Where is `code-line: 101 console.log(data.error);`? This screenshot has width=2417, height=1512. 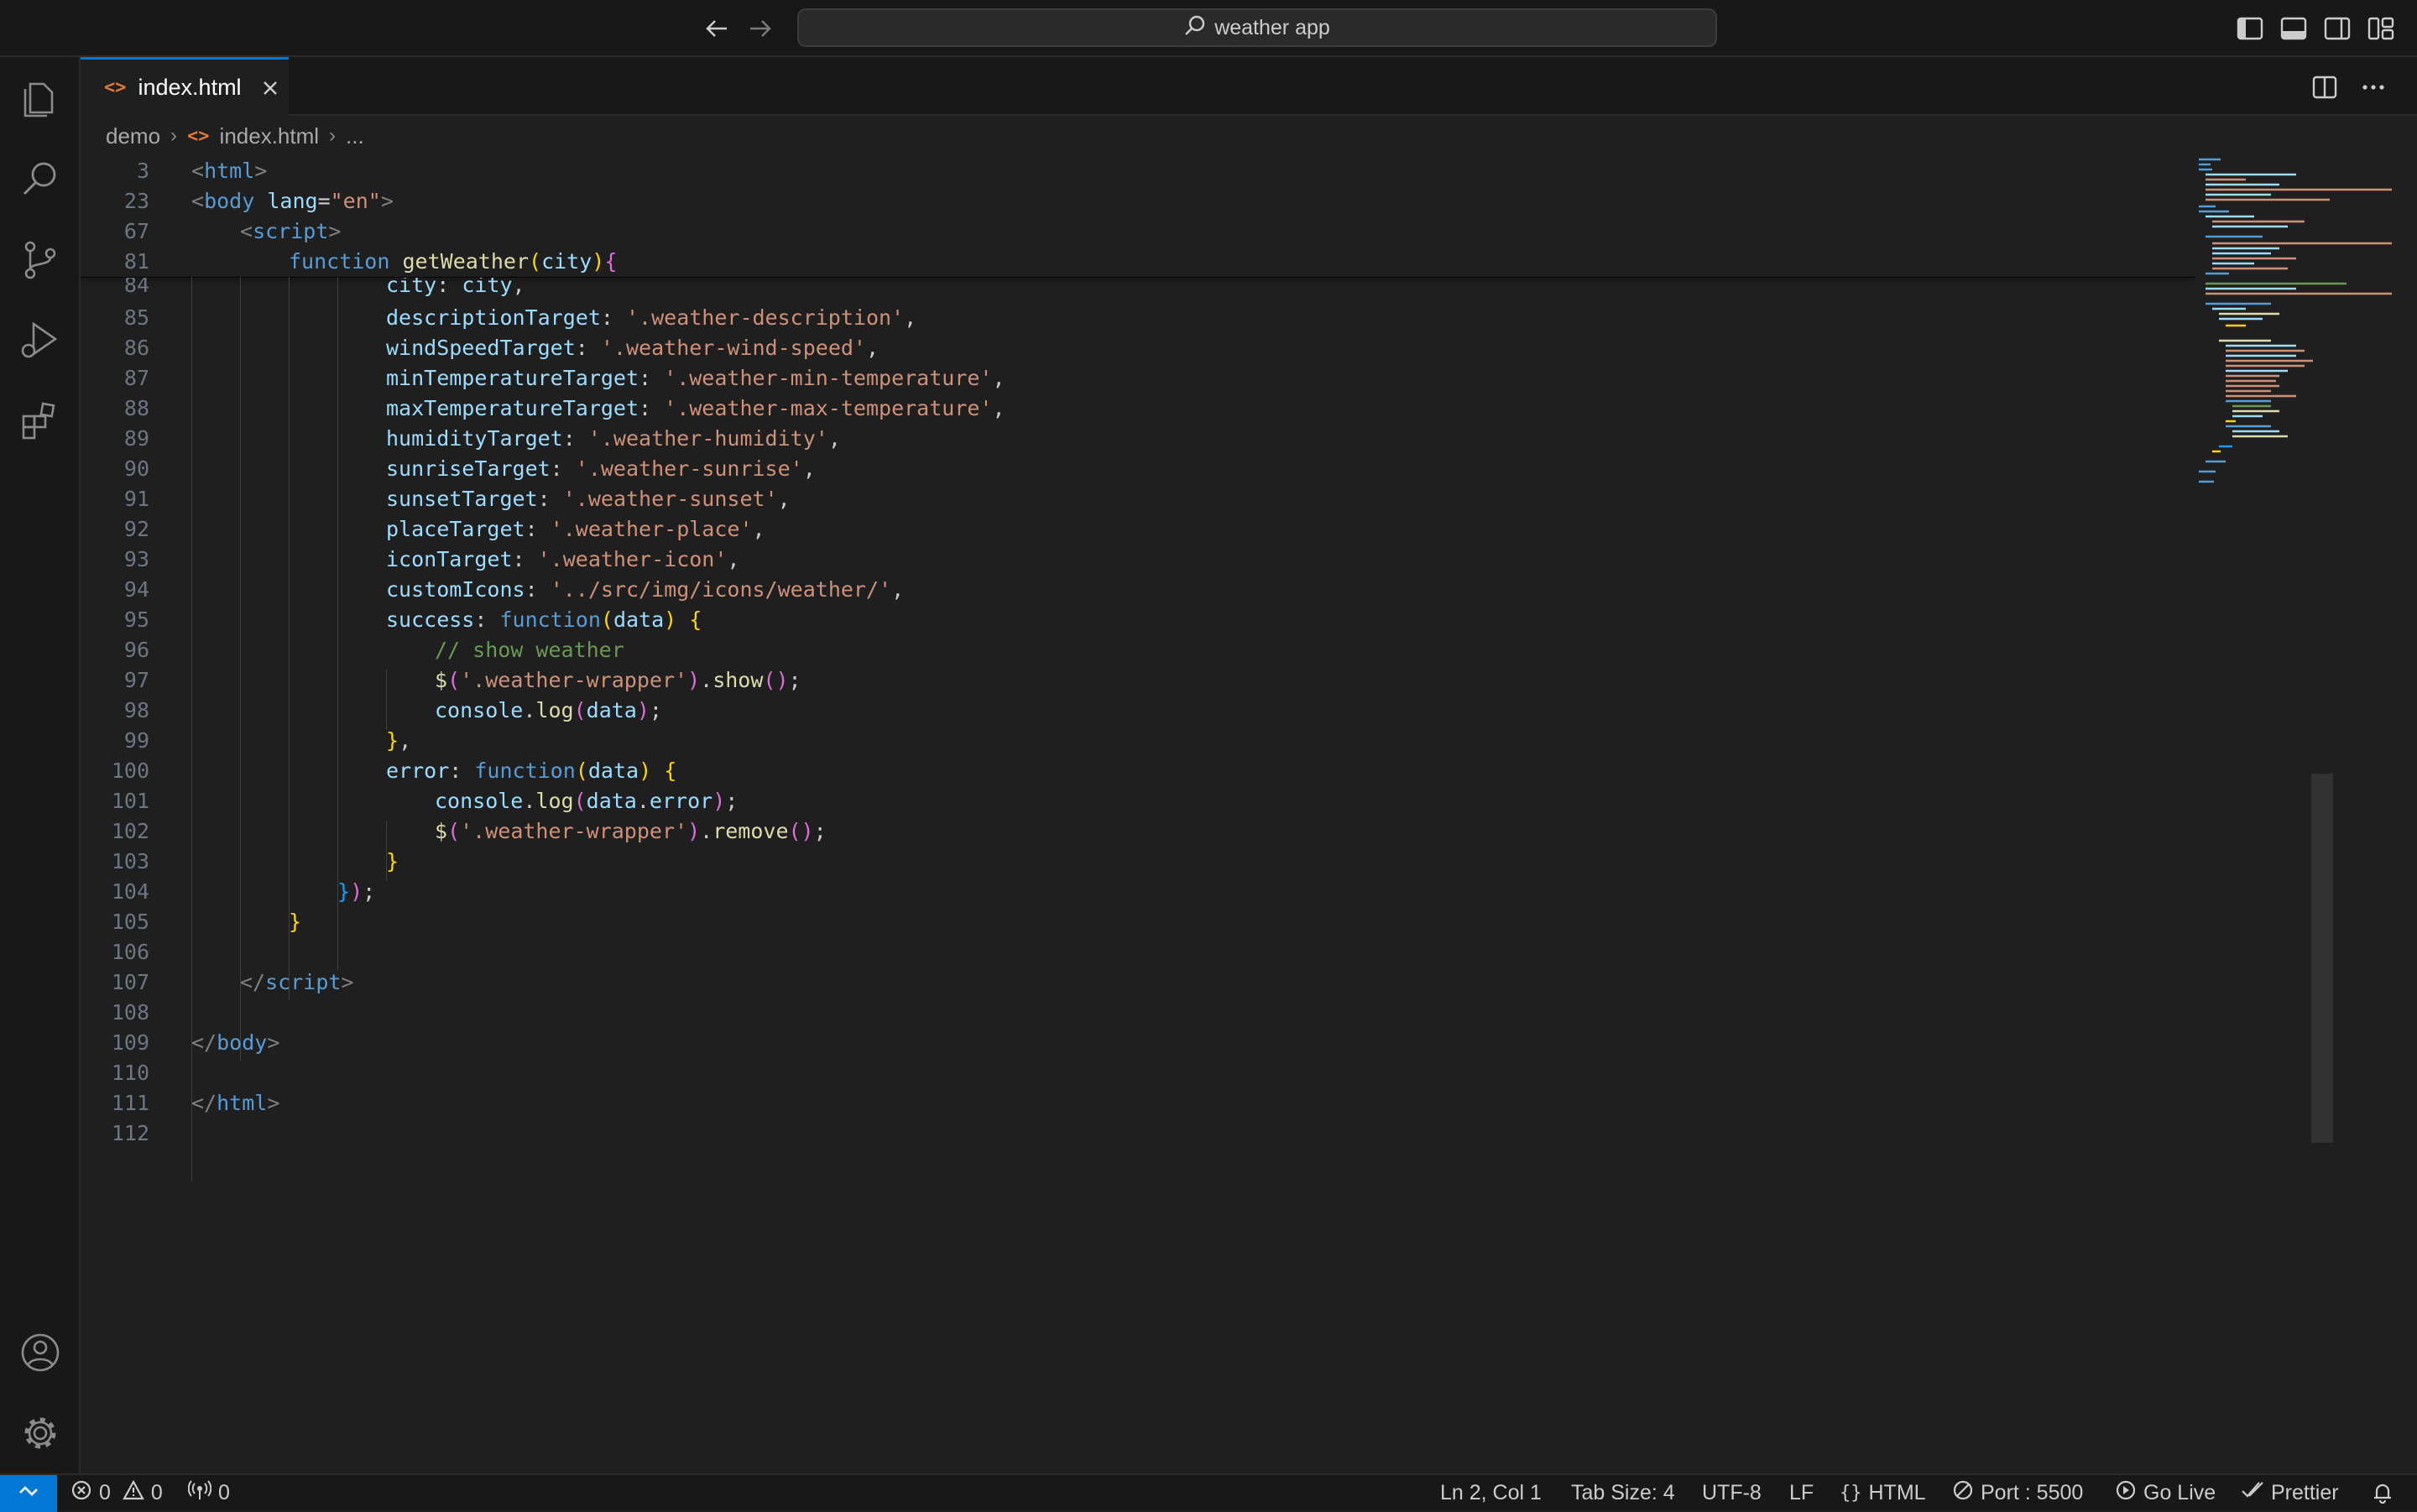 code-line: 101 console.log(data.error); is located at coordinates (1138, 801).